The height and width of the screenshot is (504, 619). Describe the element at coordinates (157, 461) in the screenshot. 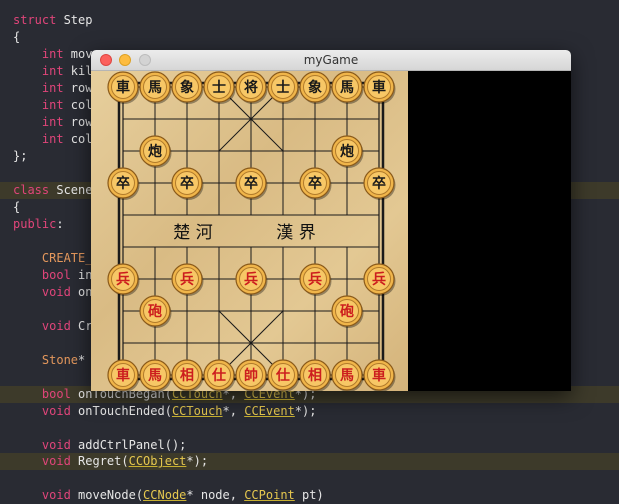

I see `code-token: CCObject` at that location.